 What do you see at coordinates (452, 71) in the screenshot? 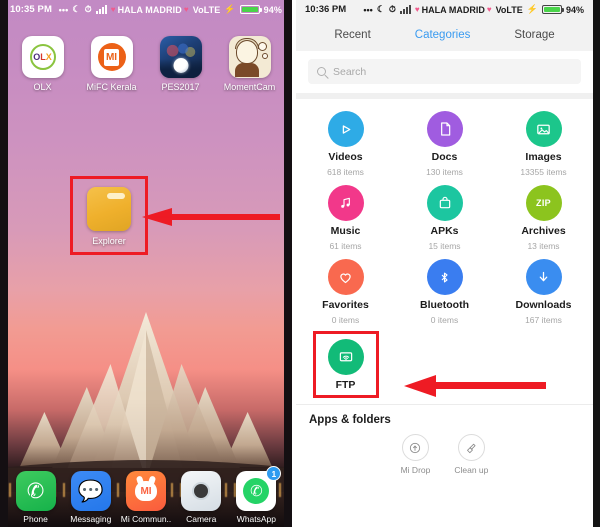
I see `search-input` at bounding box center [452, 71].